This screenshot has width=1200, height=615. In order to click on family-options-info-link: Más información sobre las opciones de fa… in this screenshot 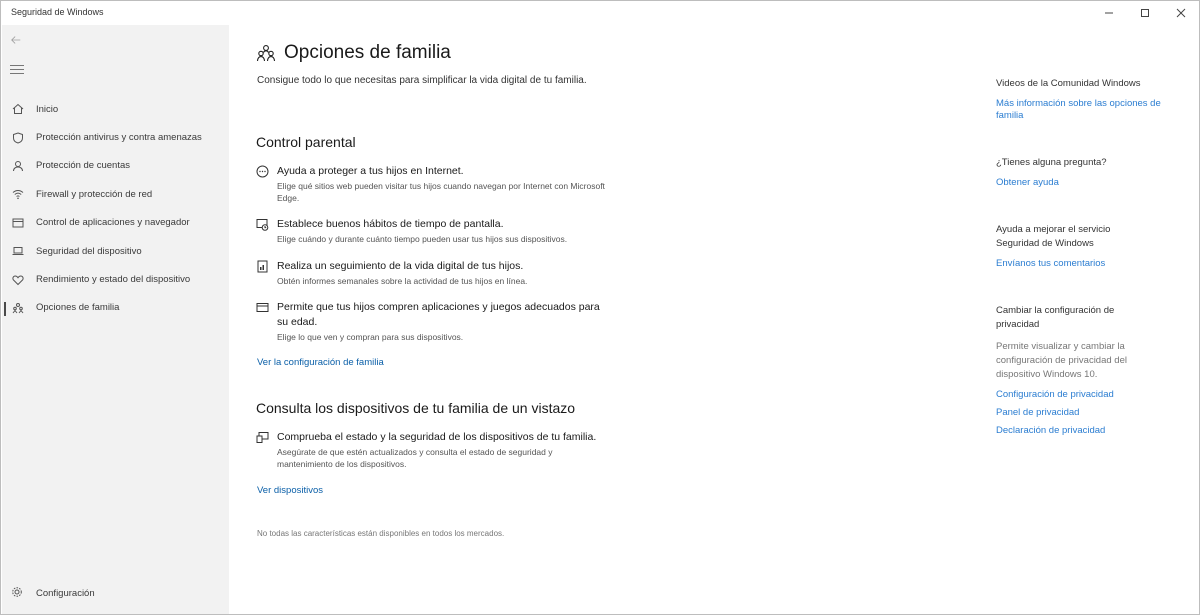, I will do `click(1081, 110)`.